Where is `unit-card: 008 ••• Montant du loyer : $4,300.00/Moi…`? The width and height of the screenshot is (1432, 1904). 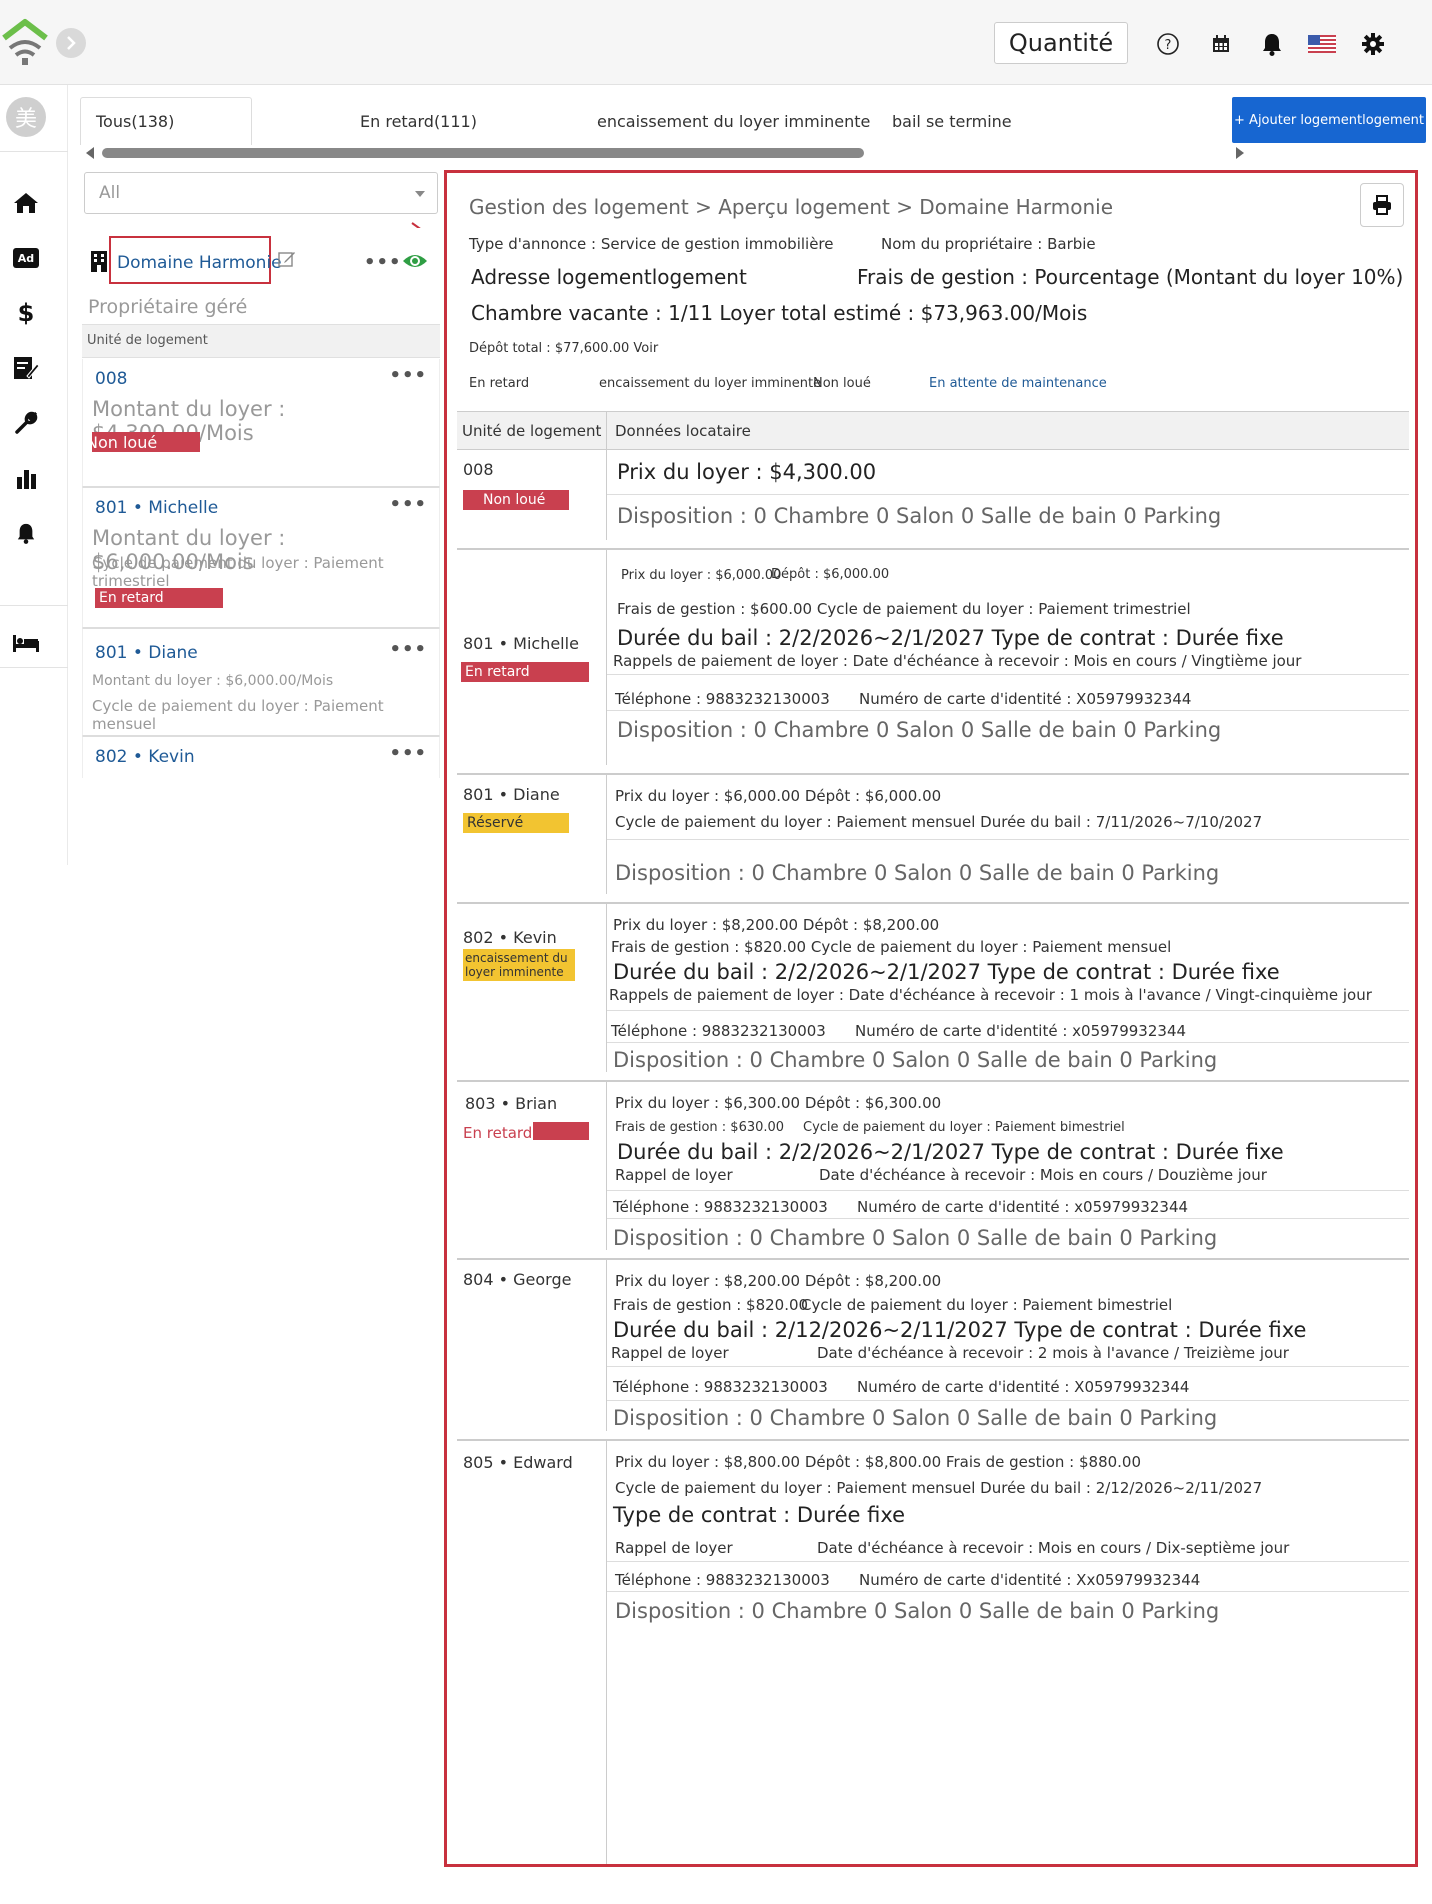
unit-card: 008 ••• Montant du loyer : $4,300.00/Moi… is located at coordinates (261, 423).